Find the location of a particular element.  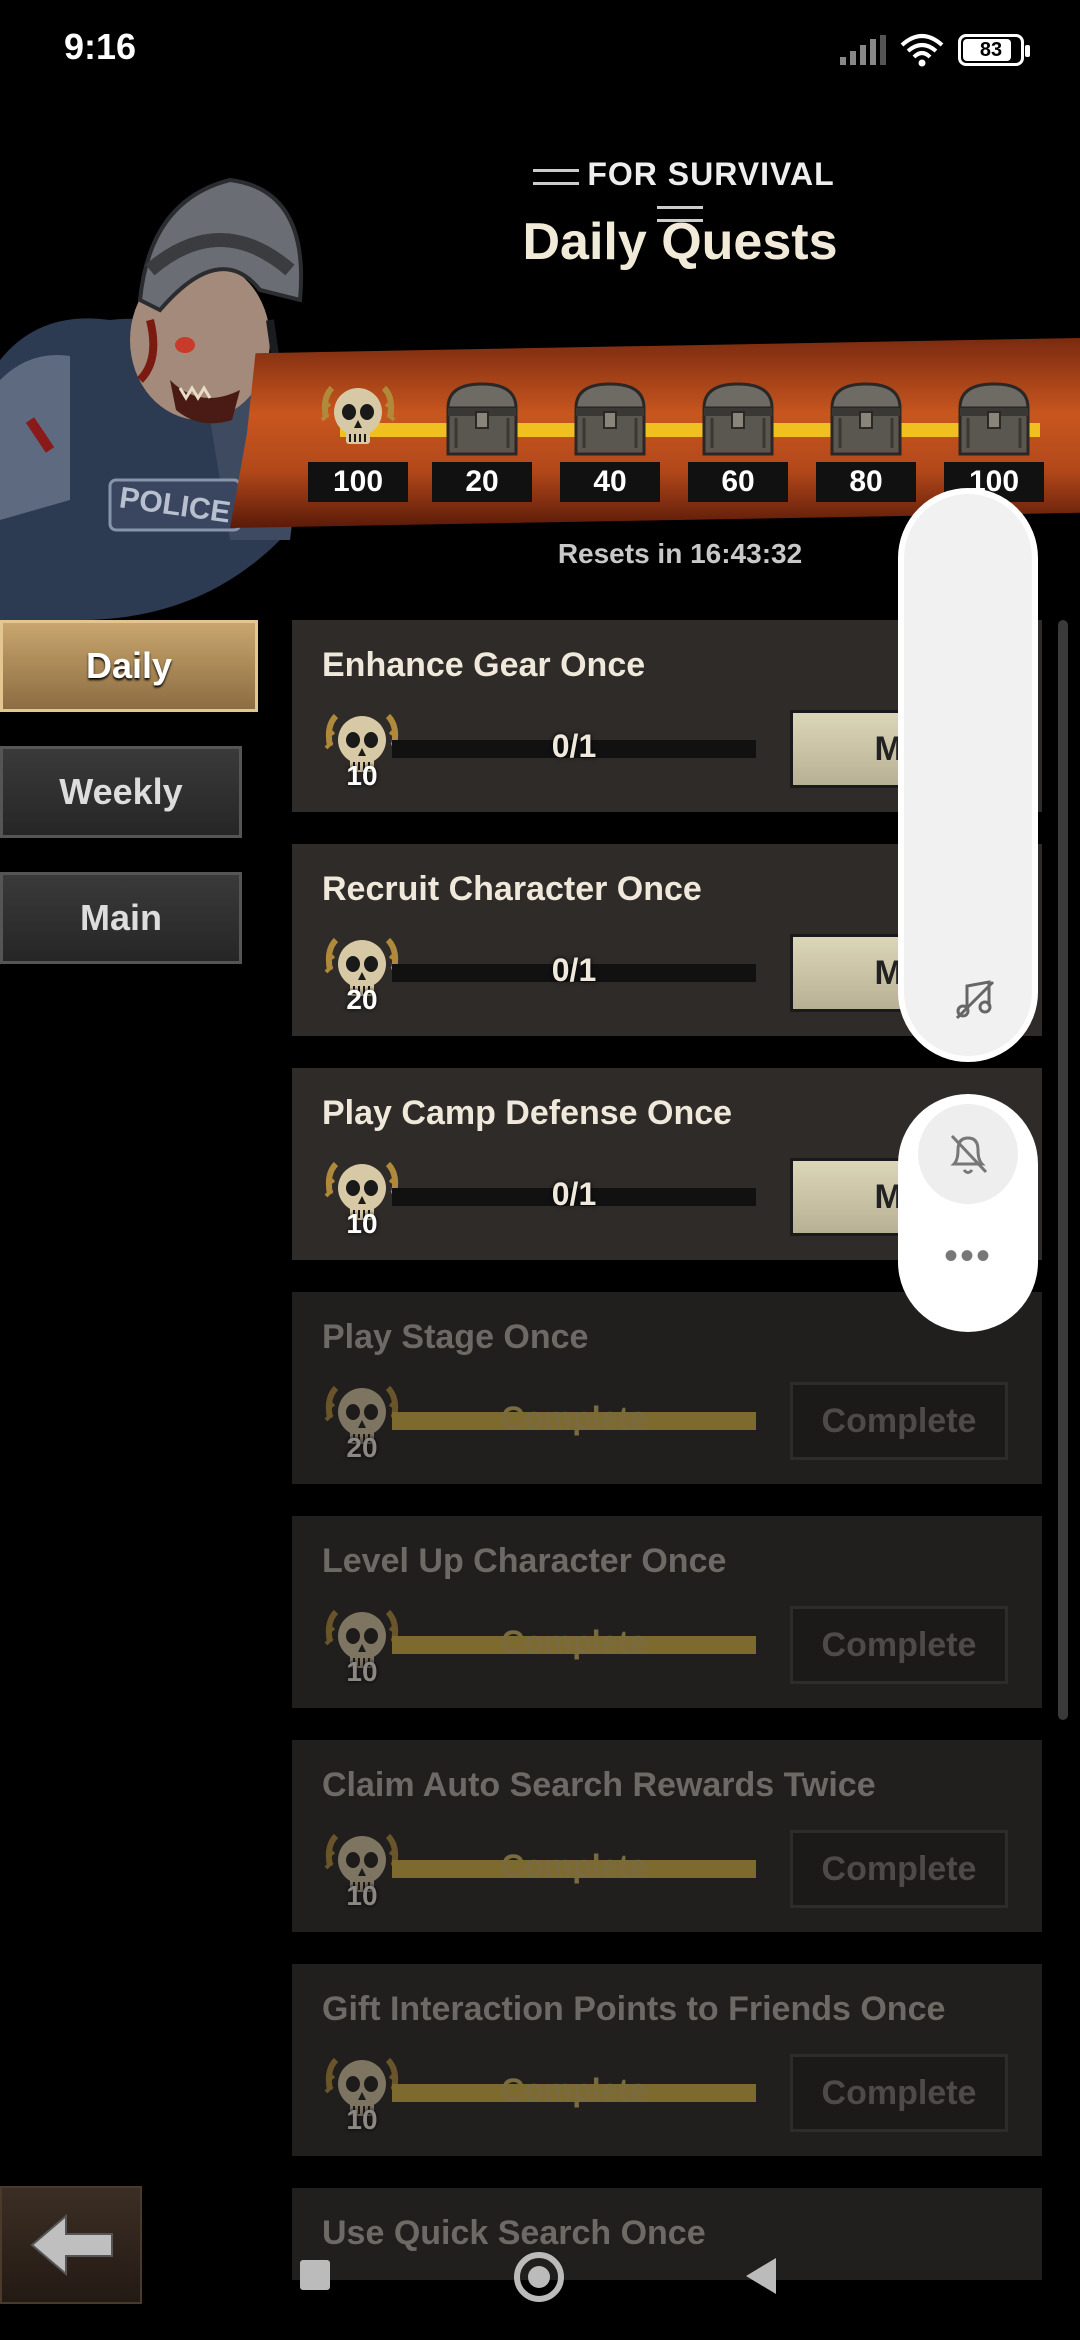

milestone-points: 100 is located at coordinates (358, 443).